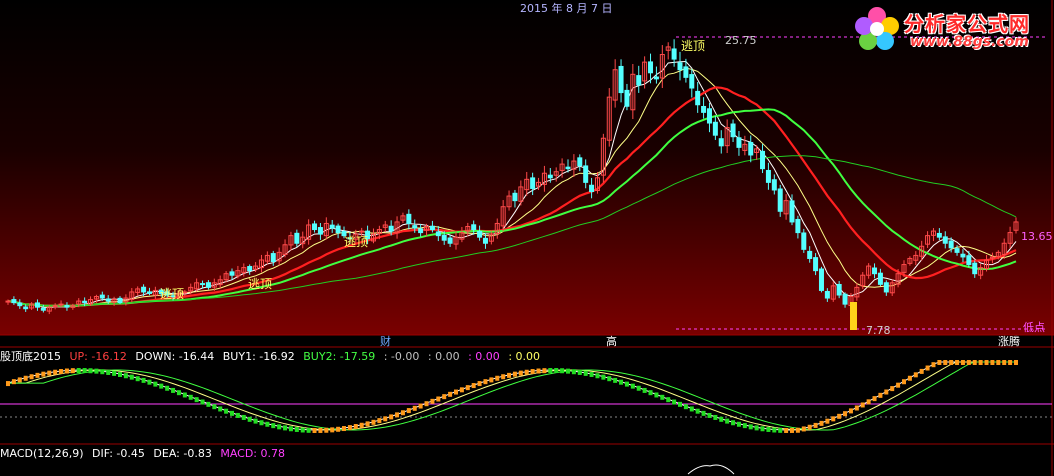 Image resolution: width=1054 pixels, height=476 pixels. What do you see at coordinates (339, 356) in the screenshot?
I see `indicator-buy2: BUY2: -17.59` at bounding box center [339, 356].